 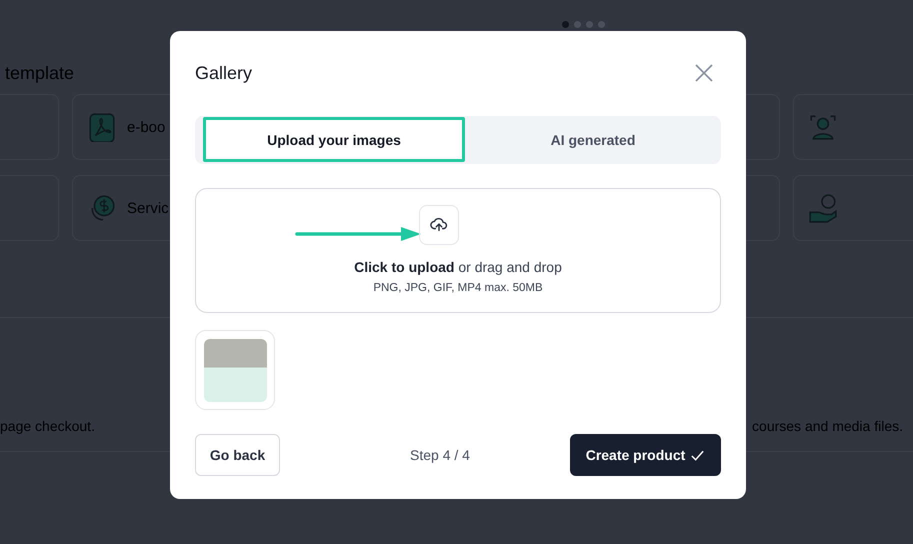 I want to click on tab: Upload your images, so click(x=334, y=139).